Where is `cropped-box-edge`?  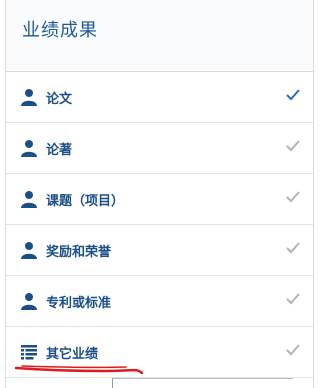
cropped-box-edge is located at coordinates (202, 383).